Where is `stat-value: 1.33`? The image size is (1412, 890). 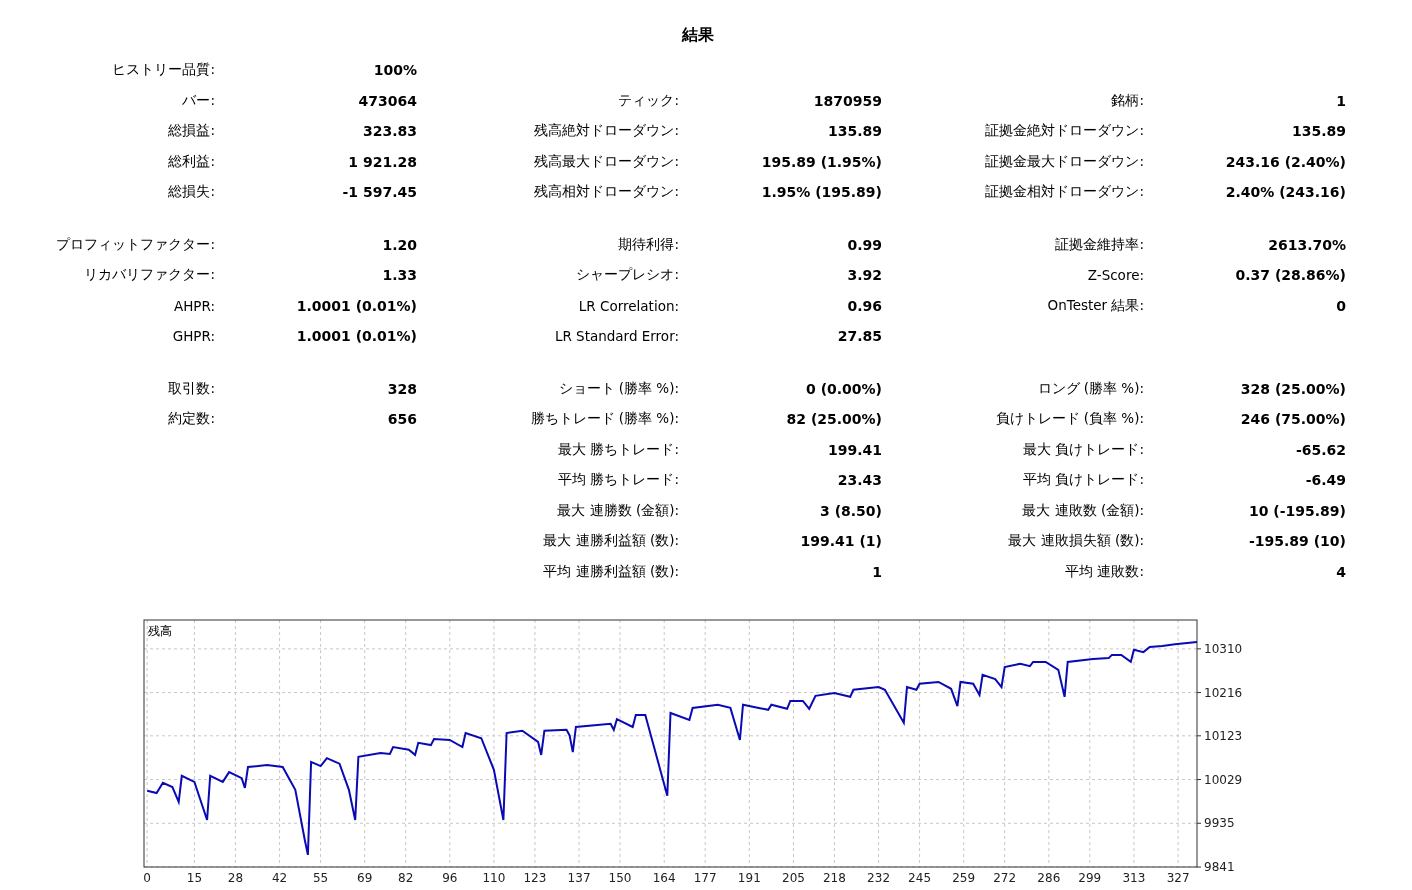 stat-value: 1.33 is located at coordinates (399, 275).